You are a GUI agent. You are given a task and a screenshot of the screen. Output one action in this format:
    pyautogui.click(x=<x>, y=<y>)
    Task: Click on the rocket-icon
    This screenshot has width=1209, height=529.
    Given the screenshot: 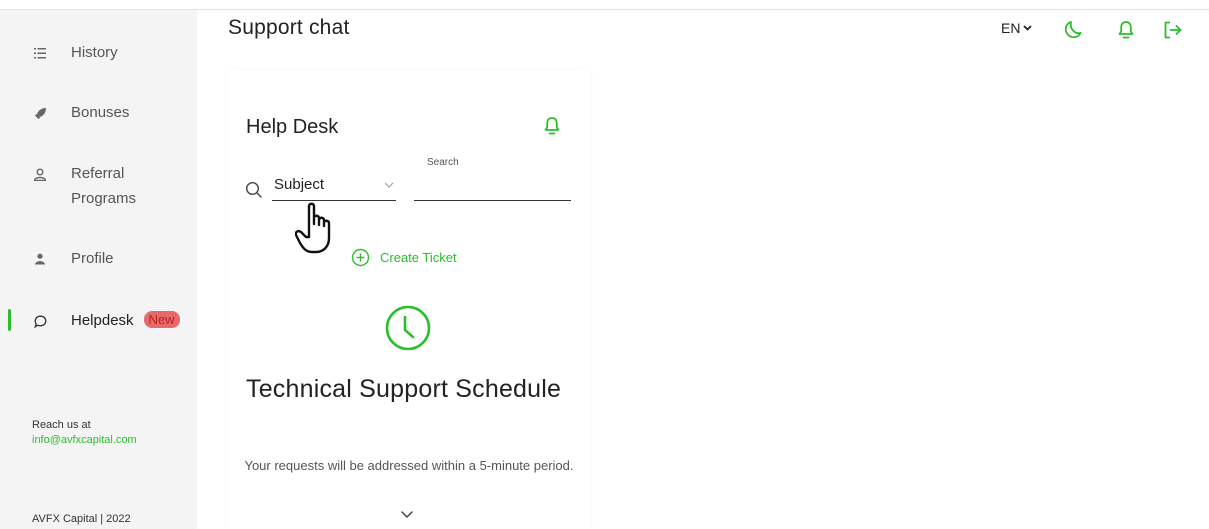 What is the action you would take?
    pyautogui.click(x=40, y=113)
    